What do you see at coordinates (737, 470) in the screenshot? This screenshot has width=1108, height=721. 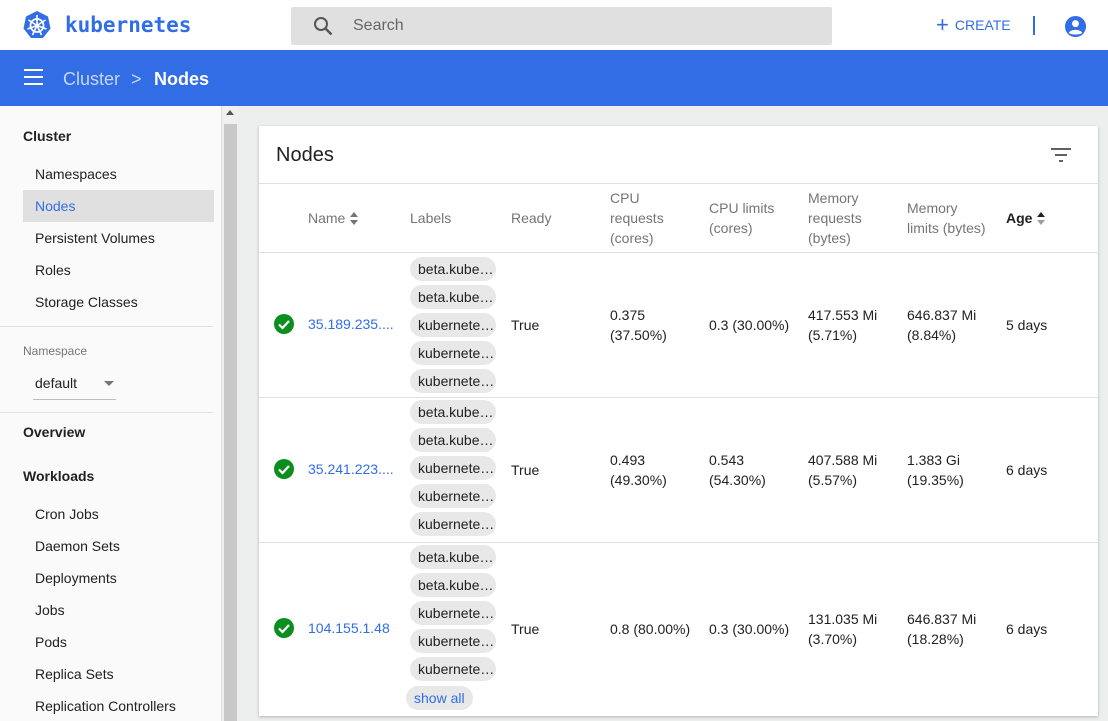 I see `cpu-limits-cell: 0.543 (54.30%)` at bounding box center [737, 470].